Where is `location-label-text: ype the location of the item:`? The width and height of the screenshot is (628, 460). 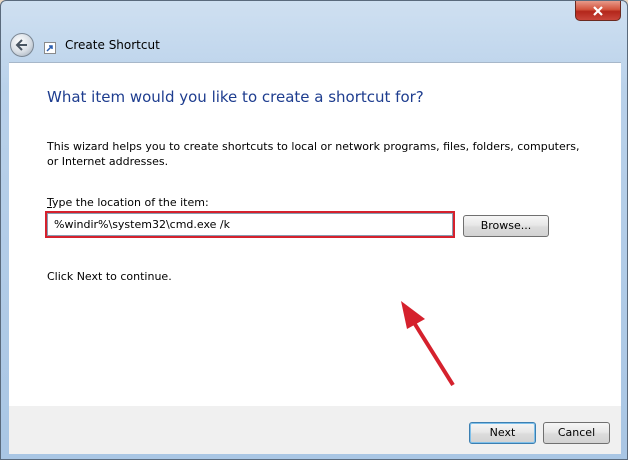 location-label-text: ype the location of the item: is located at coordinates (130, 202).